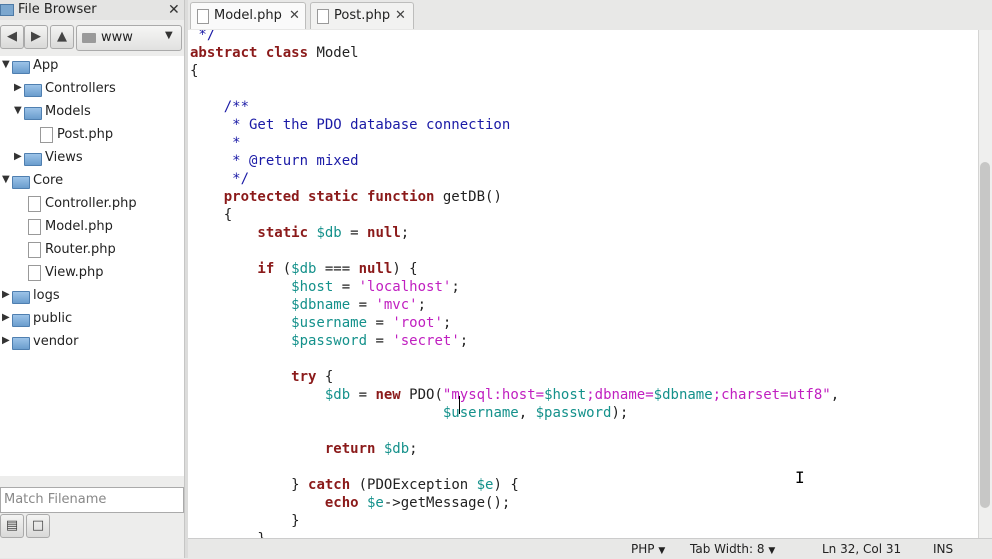 The height and width of the screenshot is (559, 992). What do you see at coordinates (283, 449) in the screenshot?
I see `code-token: return` at bounding box center [283, 449].